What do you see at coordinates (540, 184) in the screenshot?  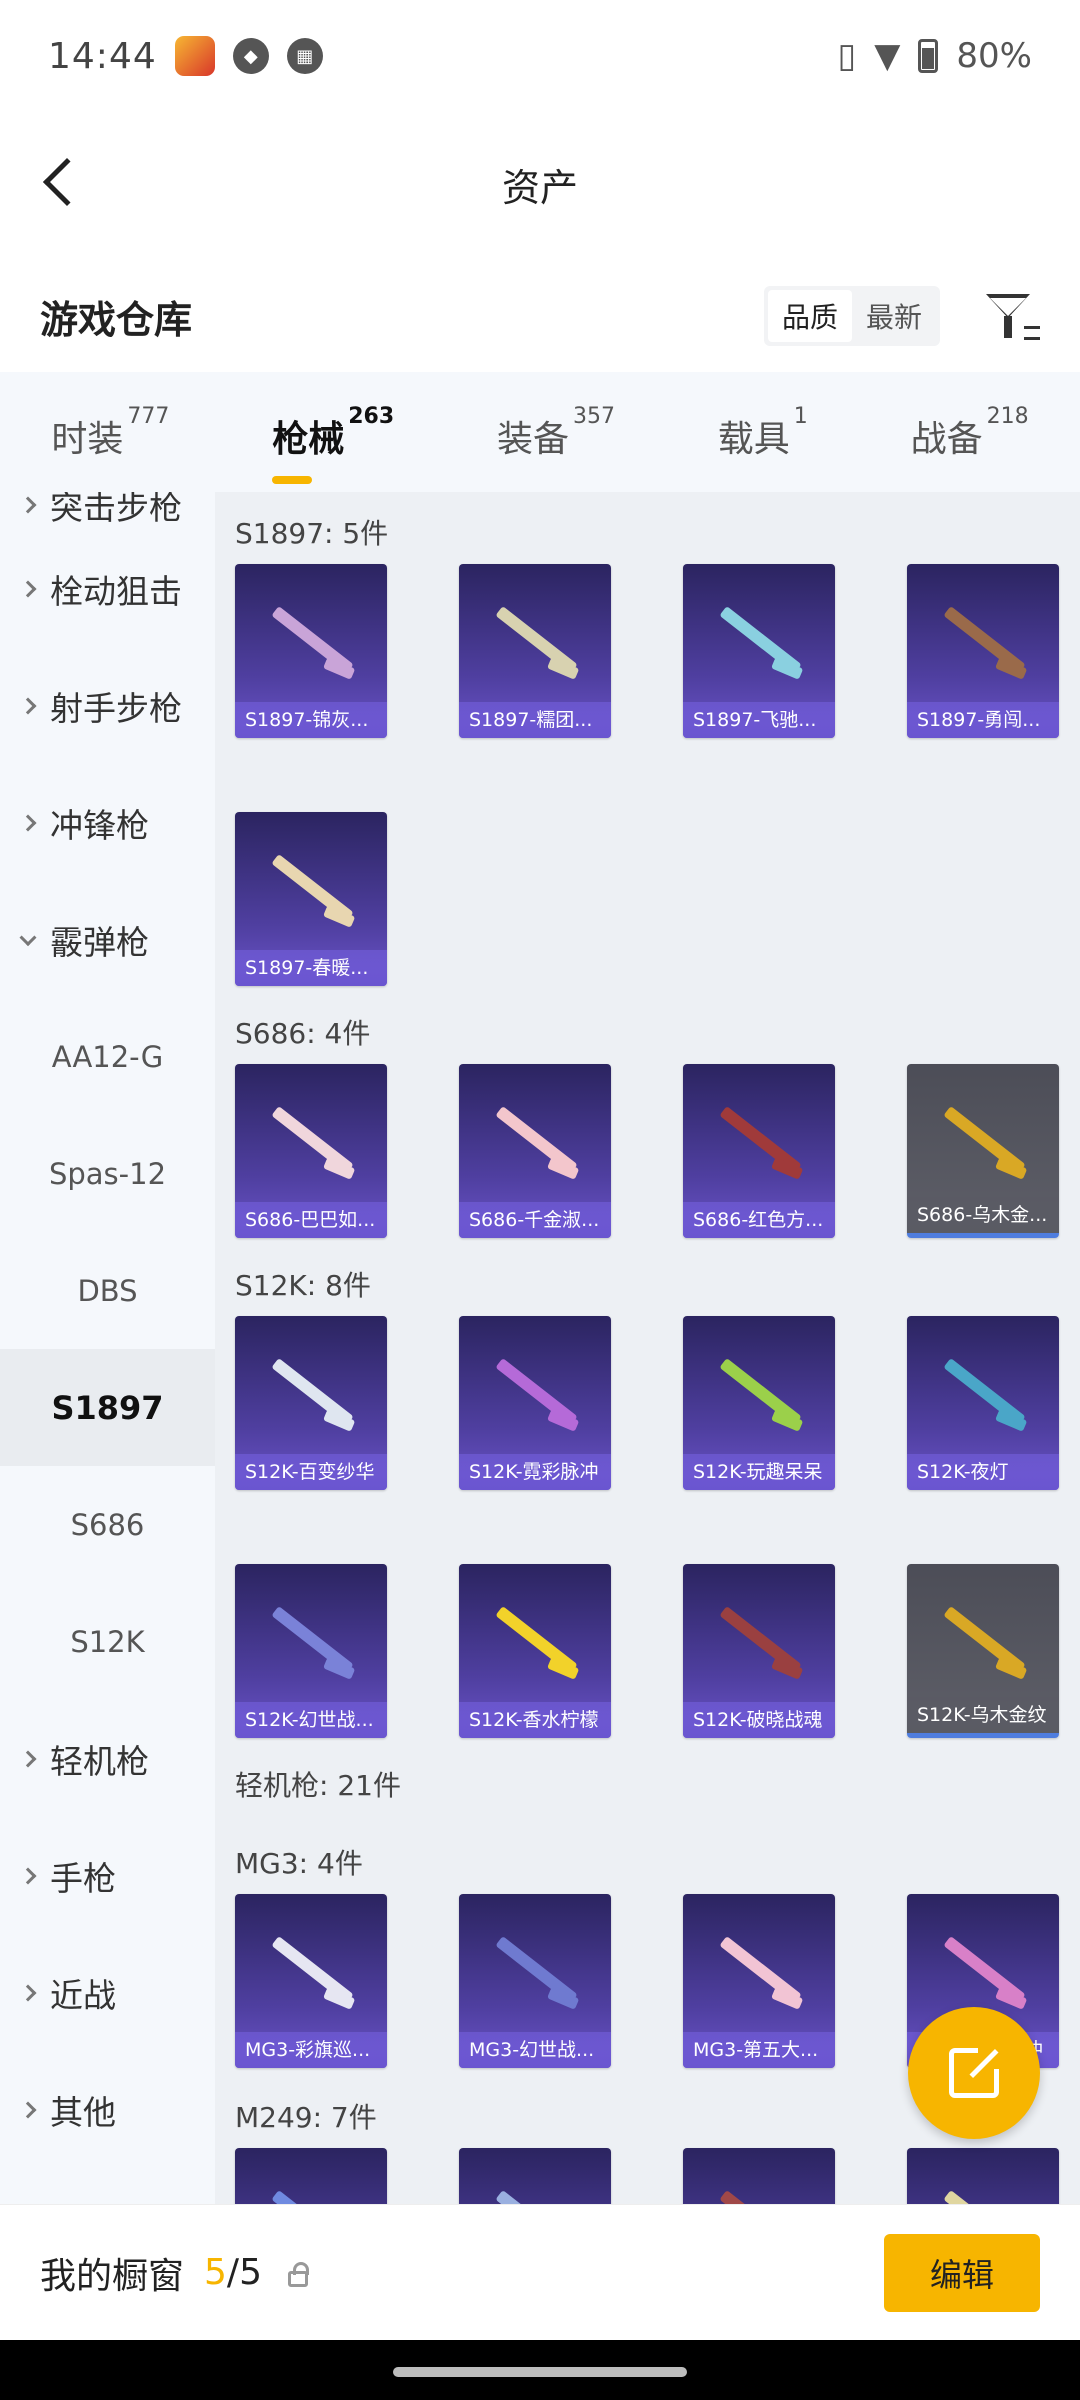 I see `top-app-bar: 资产` at bounding box center [540, 184].